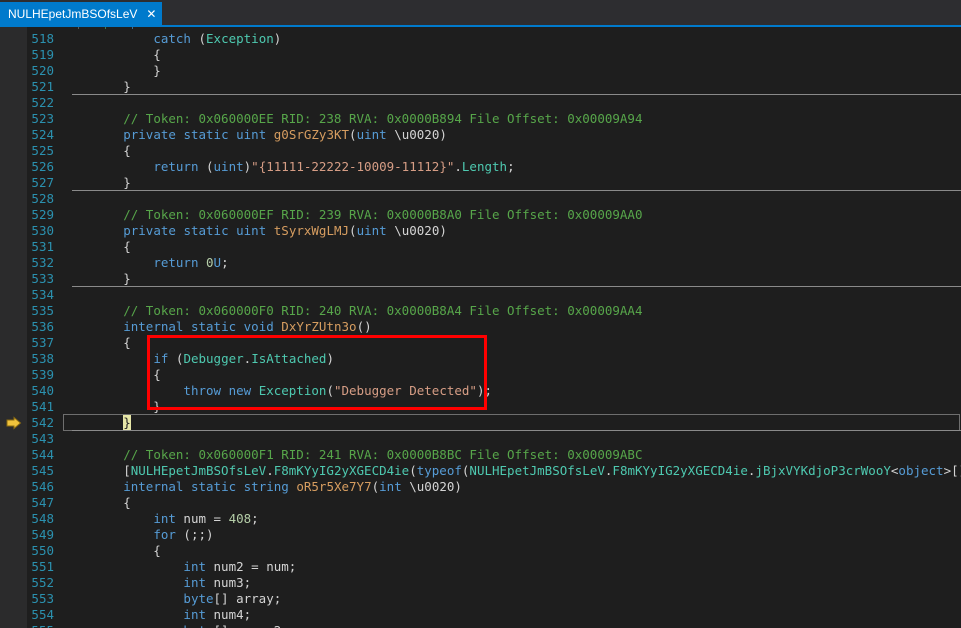 This screenshot has height=628, width=961. What do you see at coordinates (42, 70) in the screenshot?
I see `line-number: 520` at bounding box center [42, 70].